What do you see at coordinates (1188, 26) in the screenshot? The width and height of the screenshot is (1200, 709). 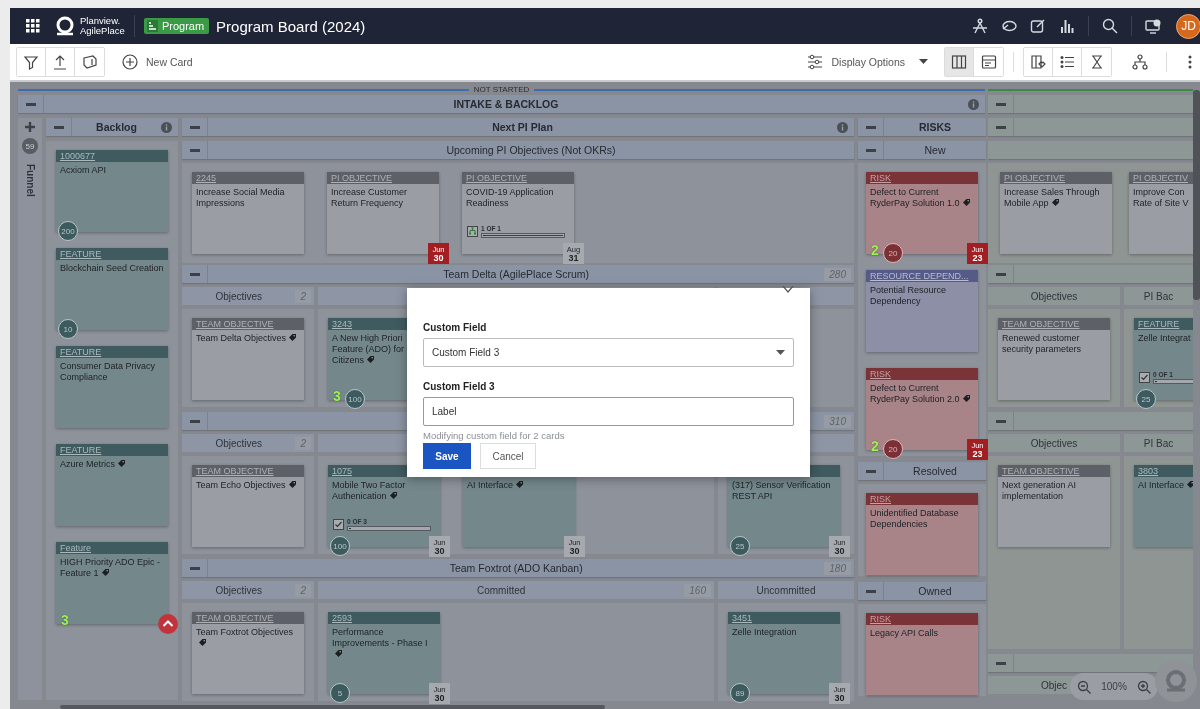 I see `user-avatar: JD` at bounding box center [1188, 26].